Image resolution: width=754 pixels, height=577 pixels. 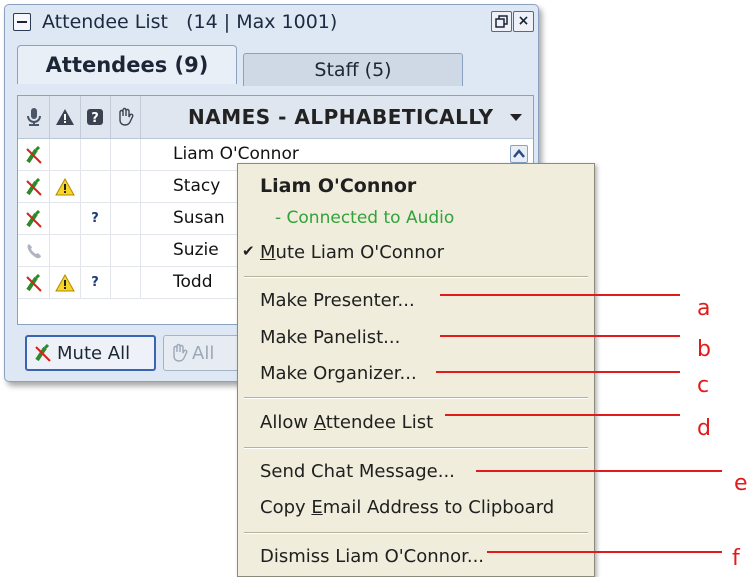 I want to click on attendee-name: Susan, so click(x=197, y=218).